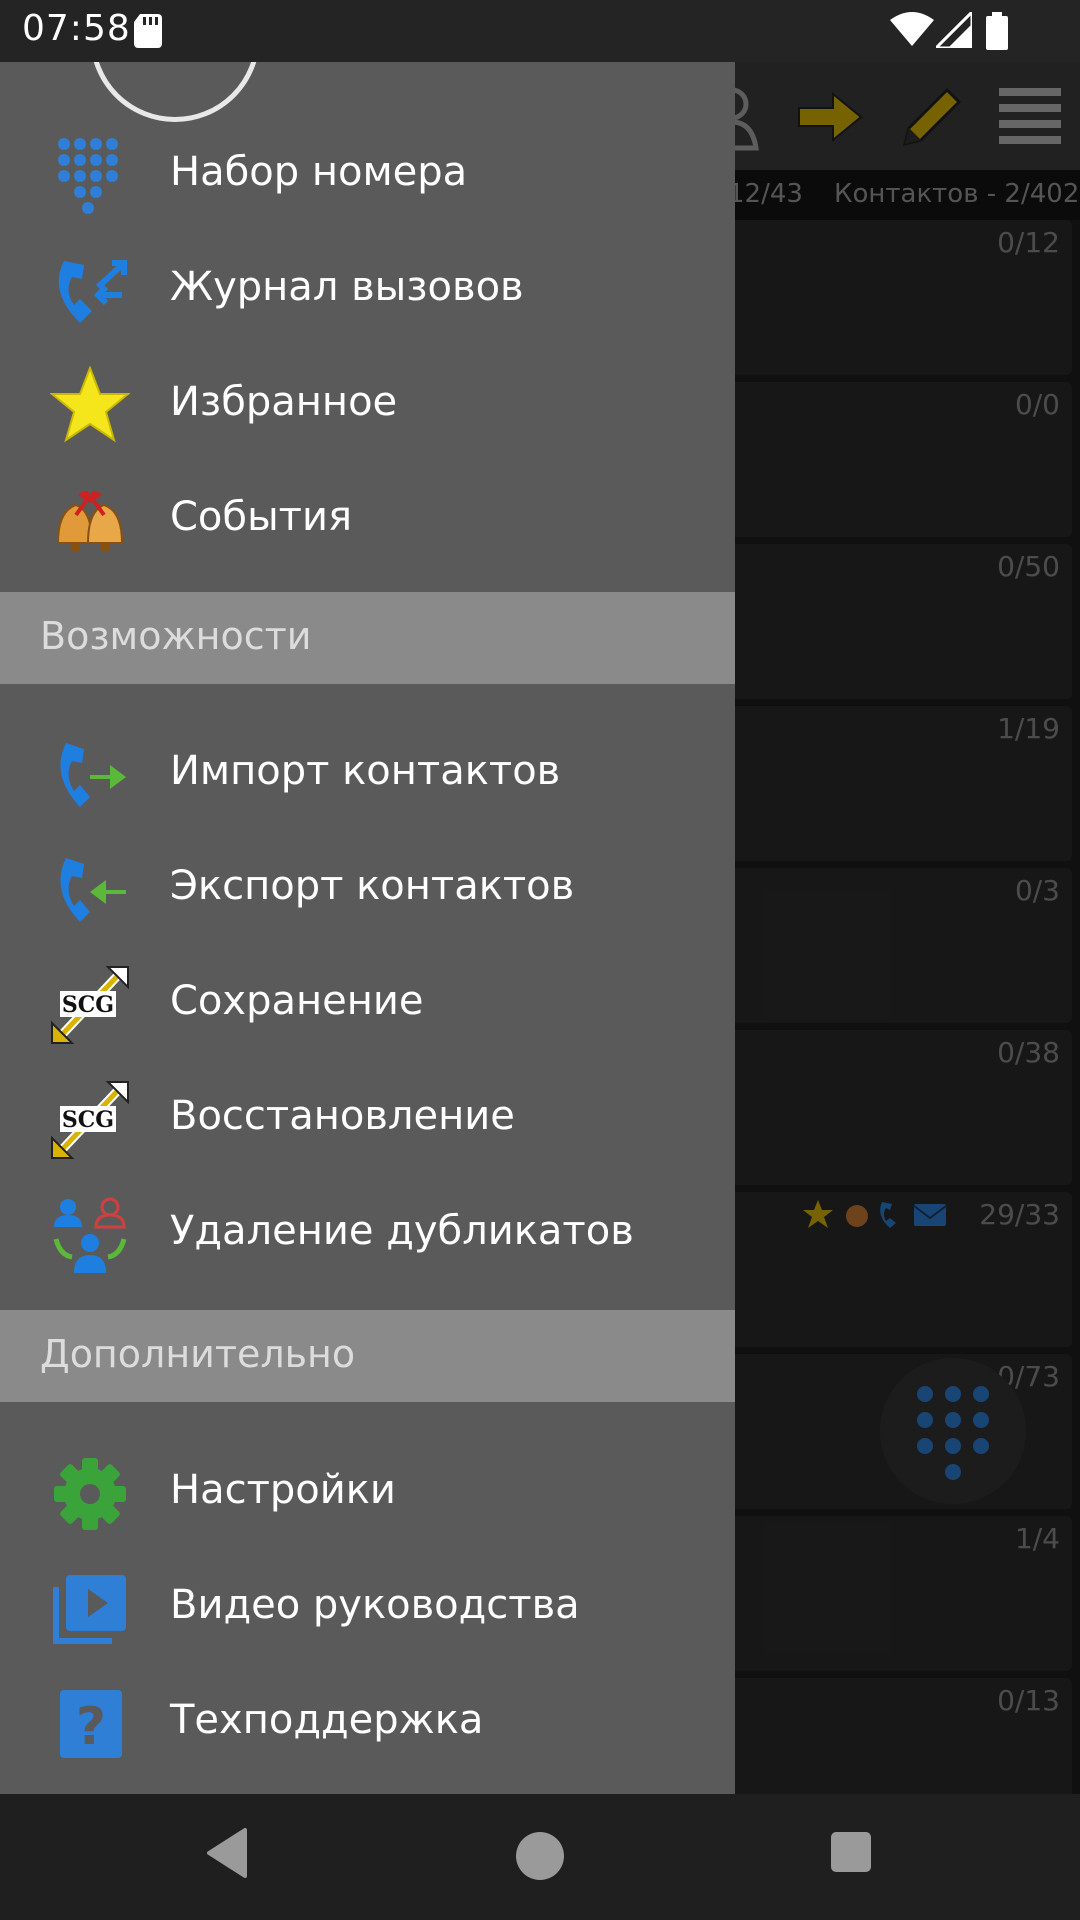 This screenshot has height=1920, width=1080. I want to click on status-bar: 07:58, so click(540, 31).